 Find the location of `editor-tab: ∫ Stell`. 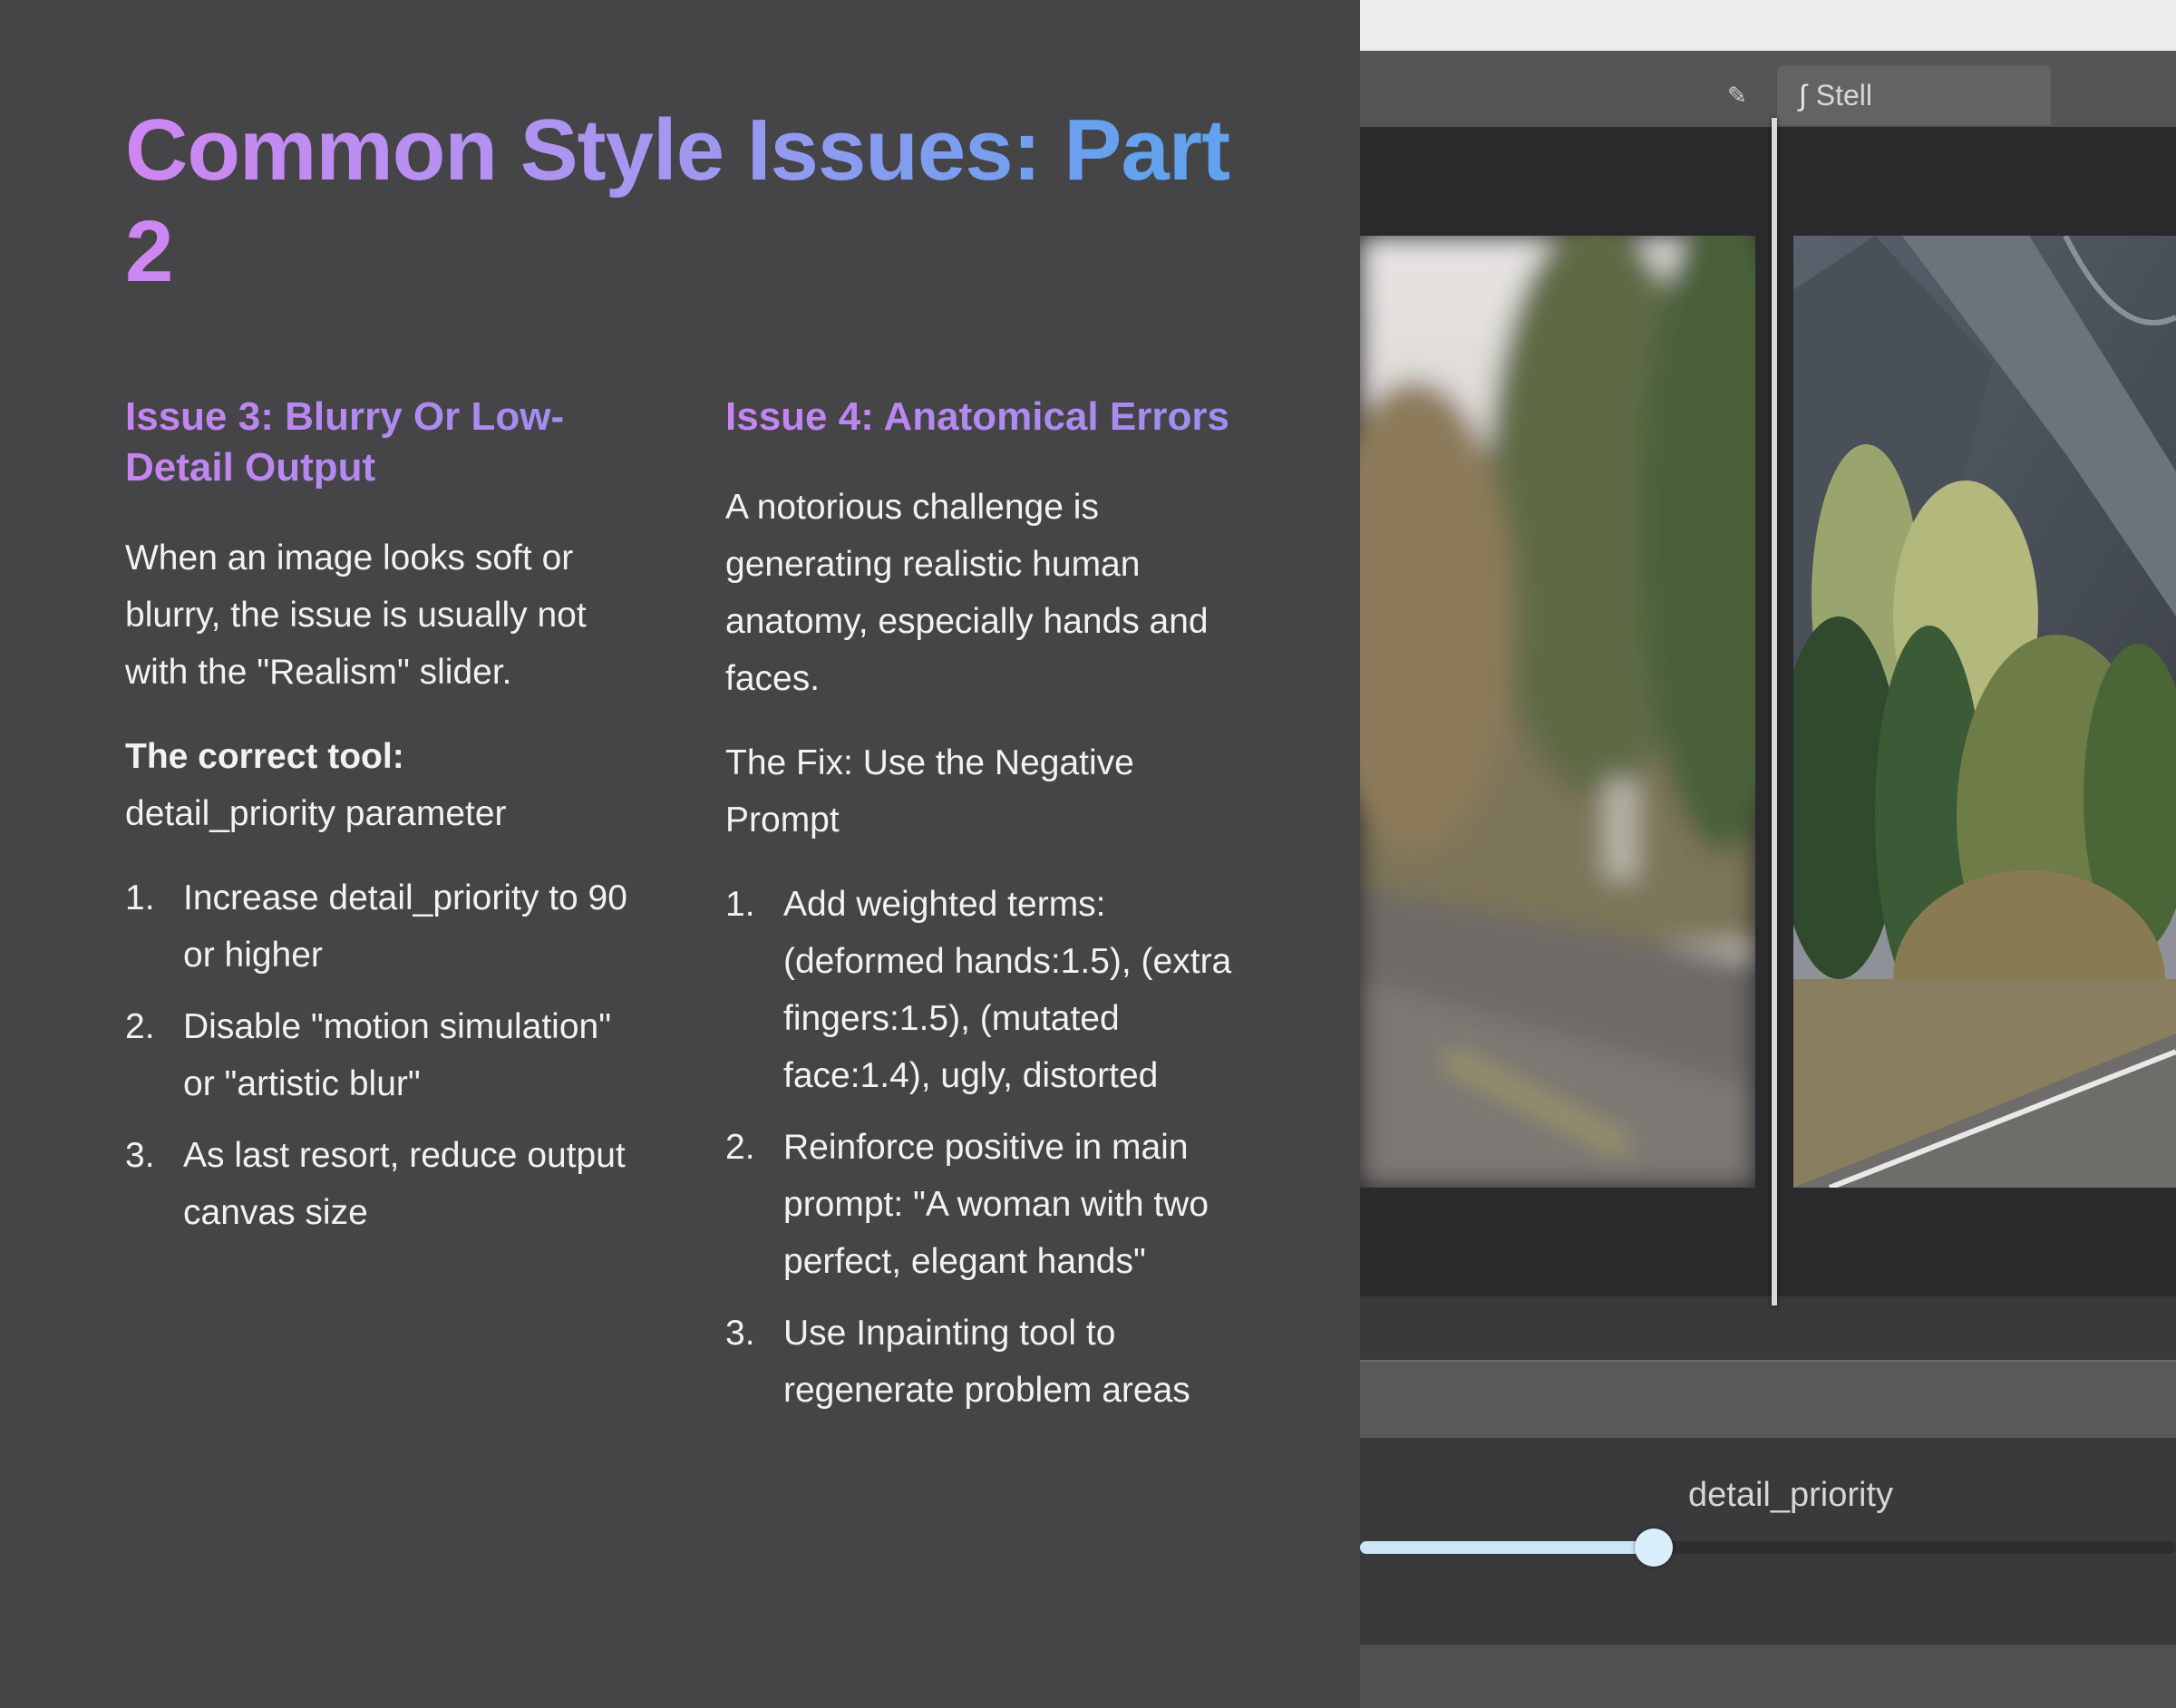

editor-tab: ∫ Stell is located at coordinates (1914, 95).